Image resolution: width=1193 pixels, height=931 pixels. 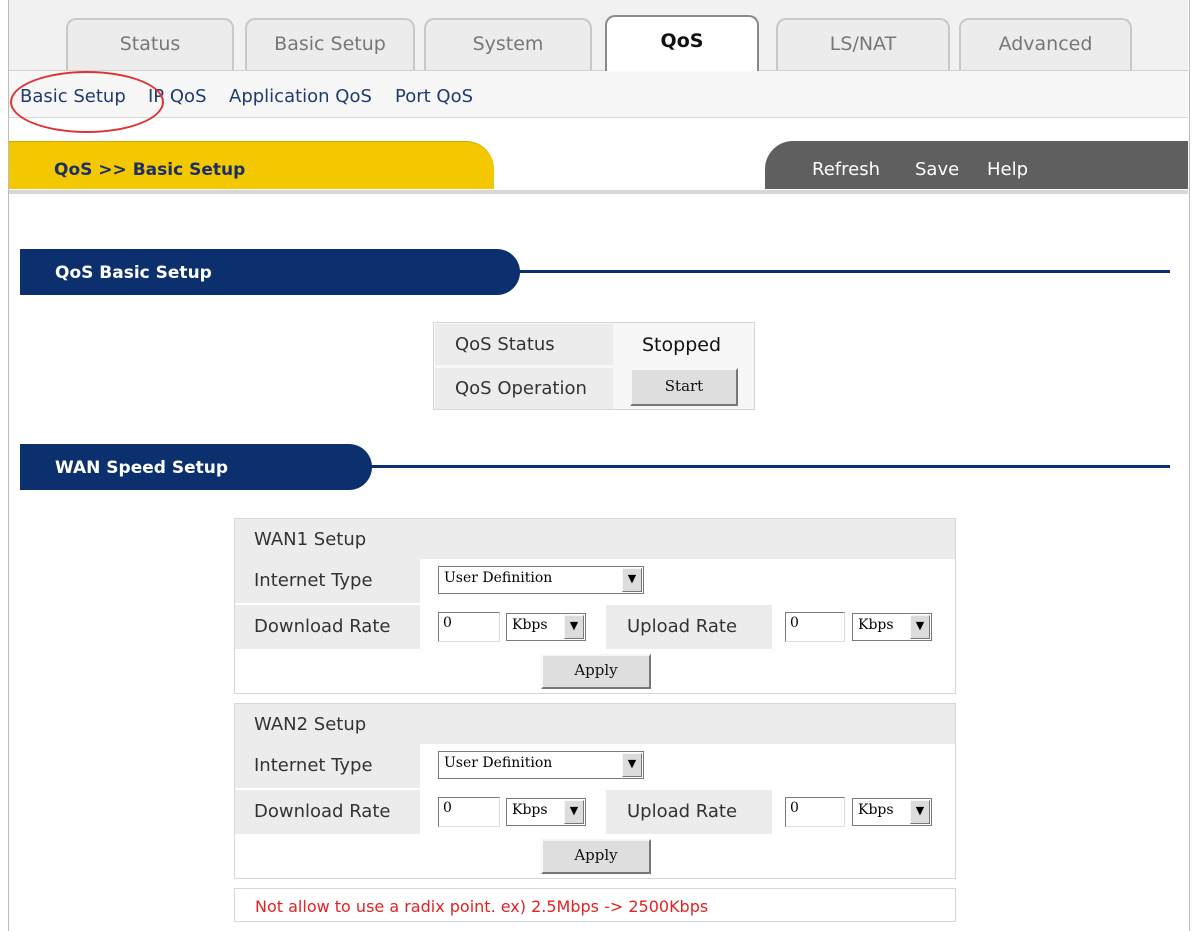 I want to click on qos-basic-setup-header: QoS Basic Setup, so click(x=595, y=272).